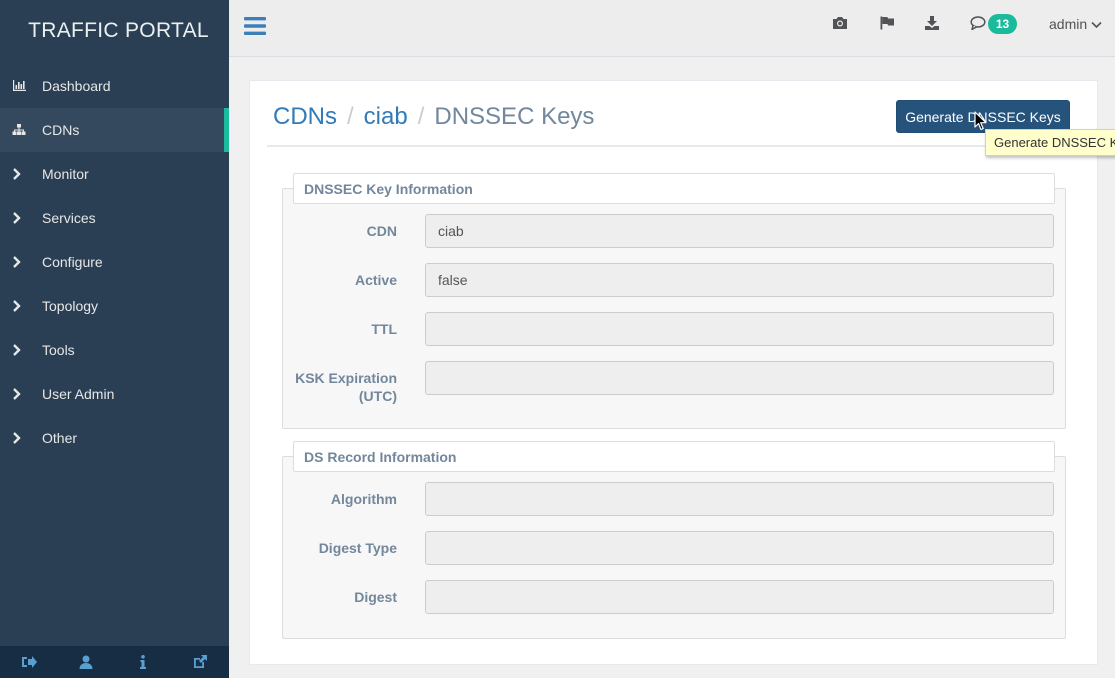  I want to click on download-icon, so click(932, 25).